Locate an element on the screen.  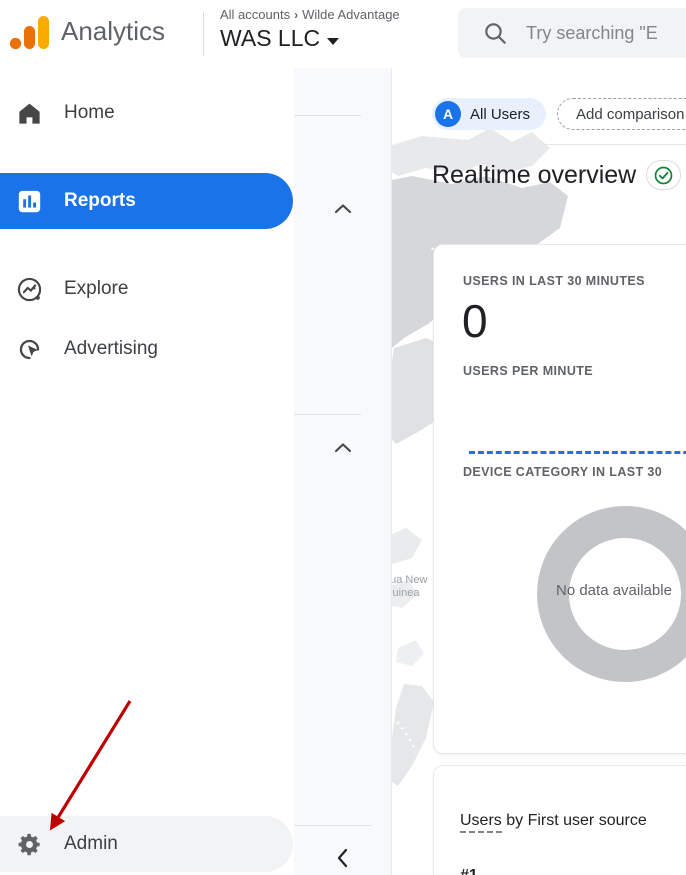
home-icon is located at coordinates (29, 113).